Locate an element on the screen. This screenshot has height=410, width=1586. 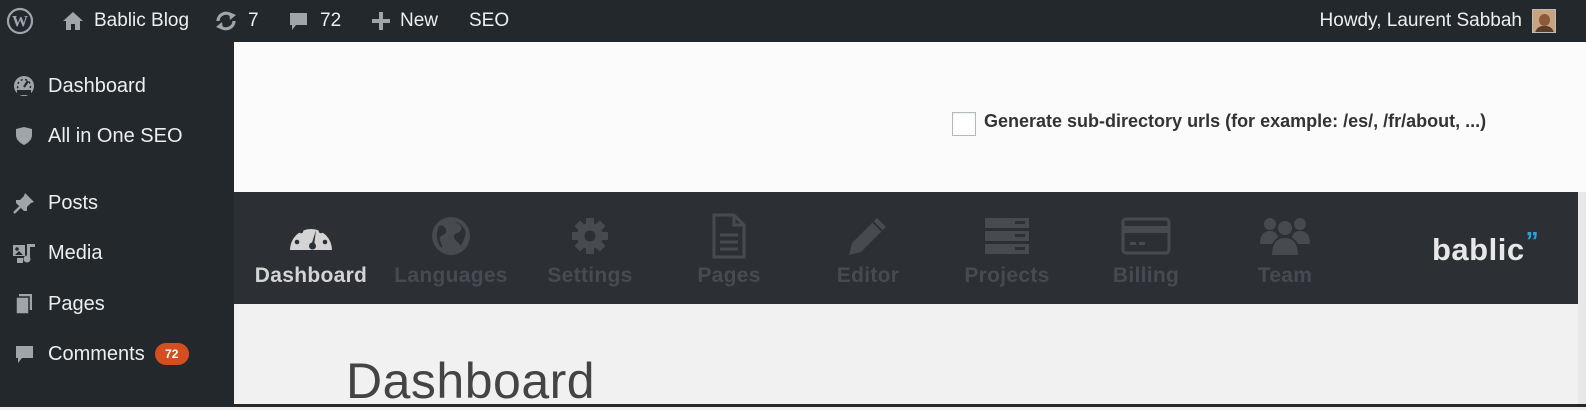
nav-tab-label: Editor is located at coordinates (868, 275).